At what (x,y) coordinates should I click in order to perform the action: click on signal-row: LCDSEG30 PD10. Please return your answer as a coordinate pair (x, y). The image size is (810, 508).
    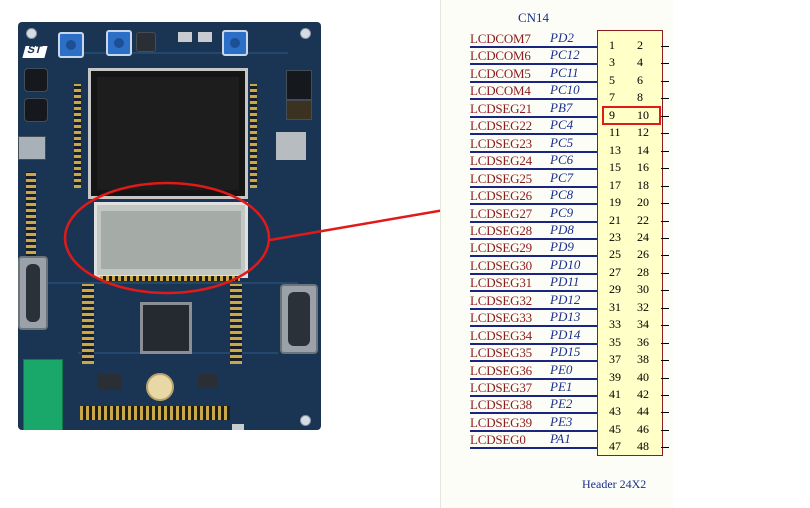
    Looking at the image, I should click on (533, 265).